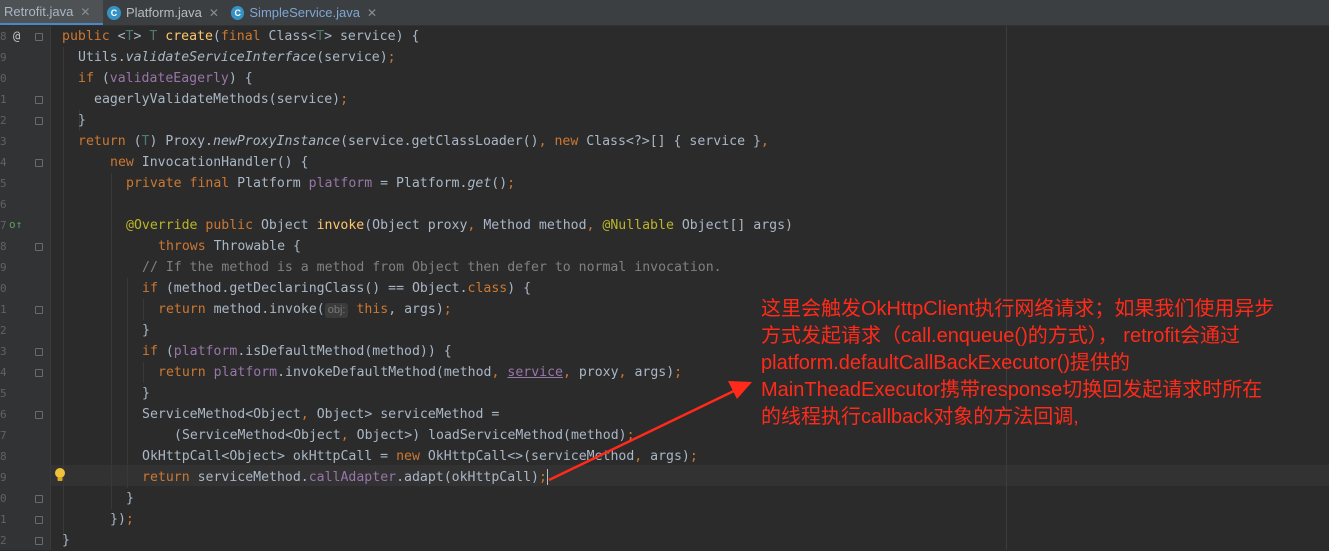 Image resolution: width=1329 pixels, height=551 pixels. I want to click on annotation-line: MainTheadExecutor携带response切换回发起请求时所在, so click(1012, 390).